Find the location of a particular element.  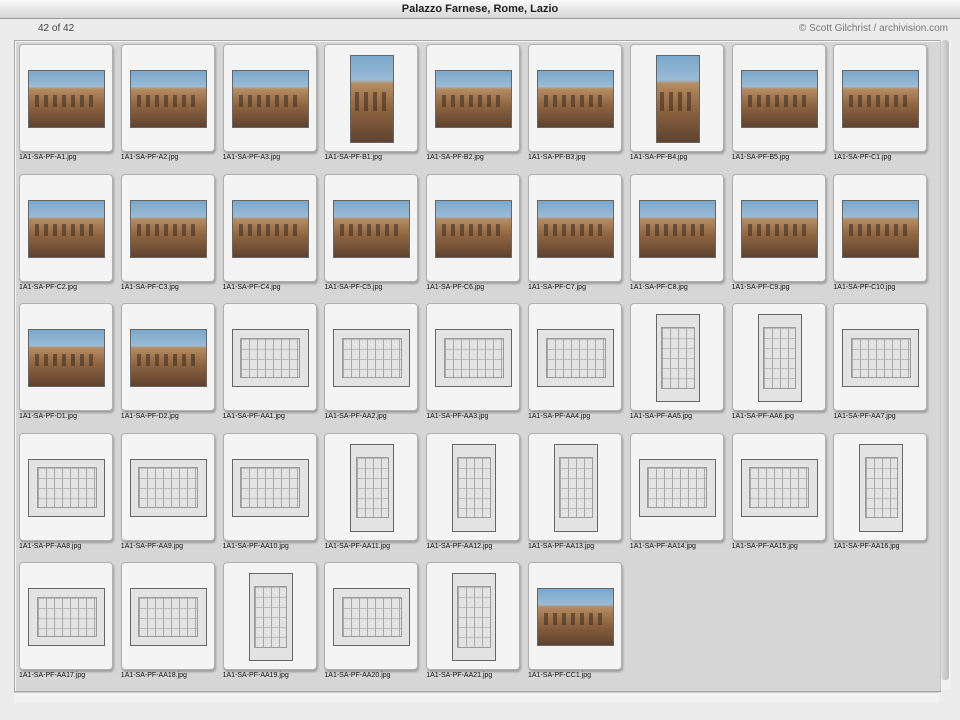

thumbnail-item: 1A1-SA-PF-B2.jpg is located at coordinates (472, 104).